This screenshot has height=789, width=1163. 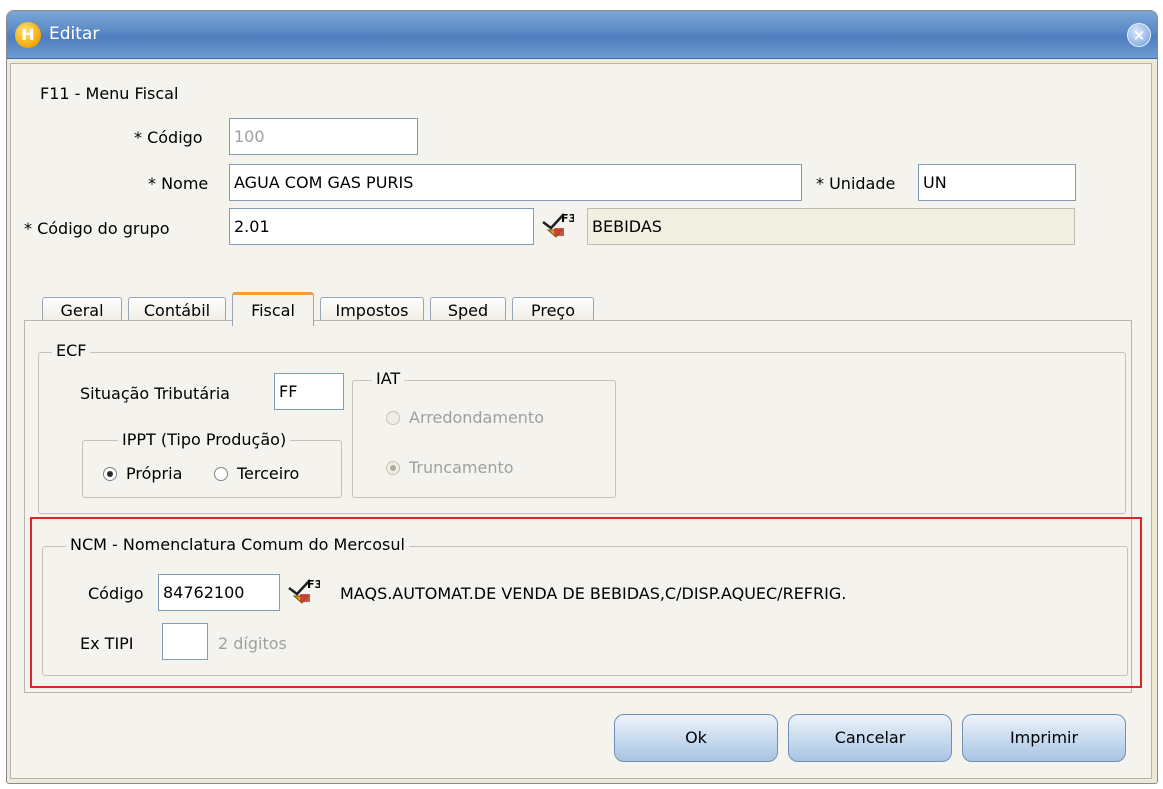 I want to click on f3-lookup-icon: F3, so click(x=559, y=225).